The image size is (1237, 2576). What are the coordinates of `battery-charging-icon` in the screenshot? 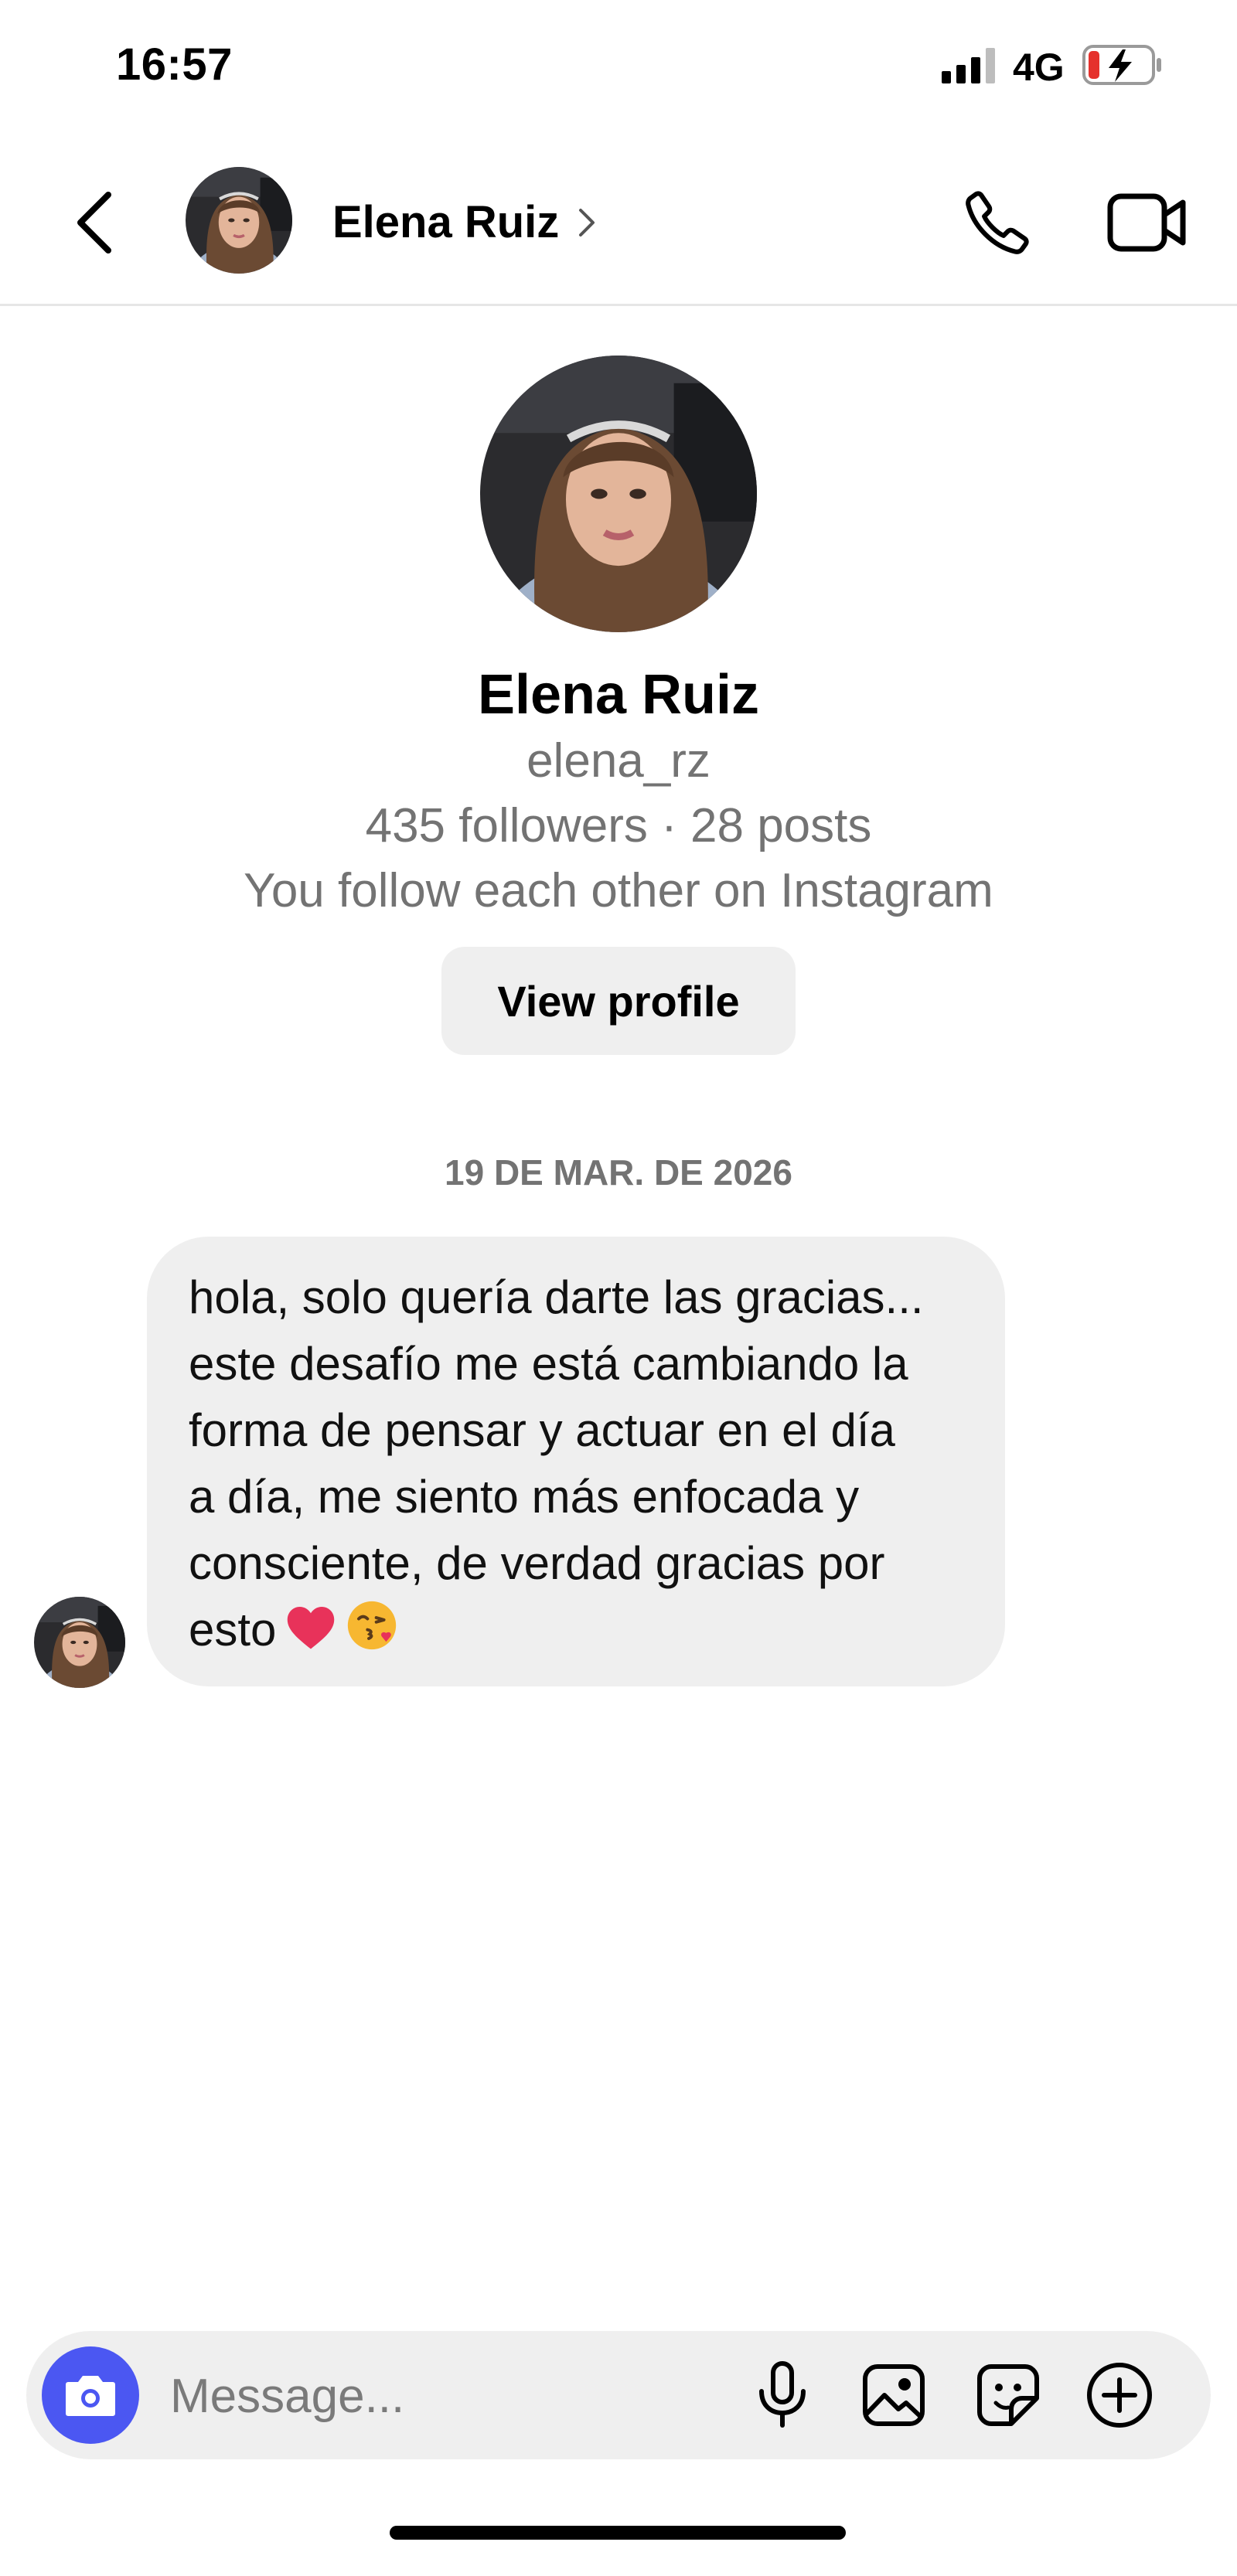 It's located at (1121, 65).